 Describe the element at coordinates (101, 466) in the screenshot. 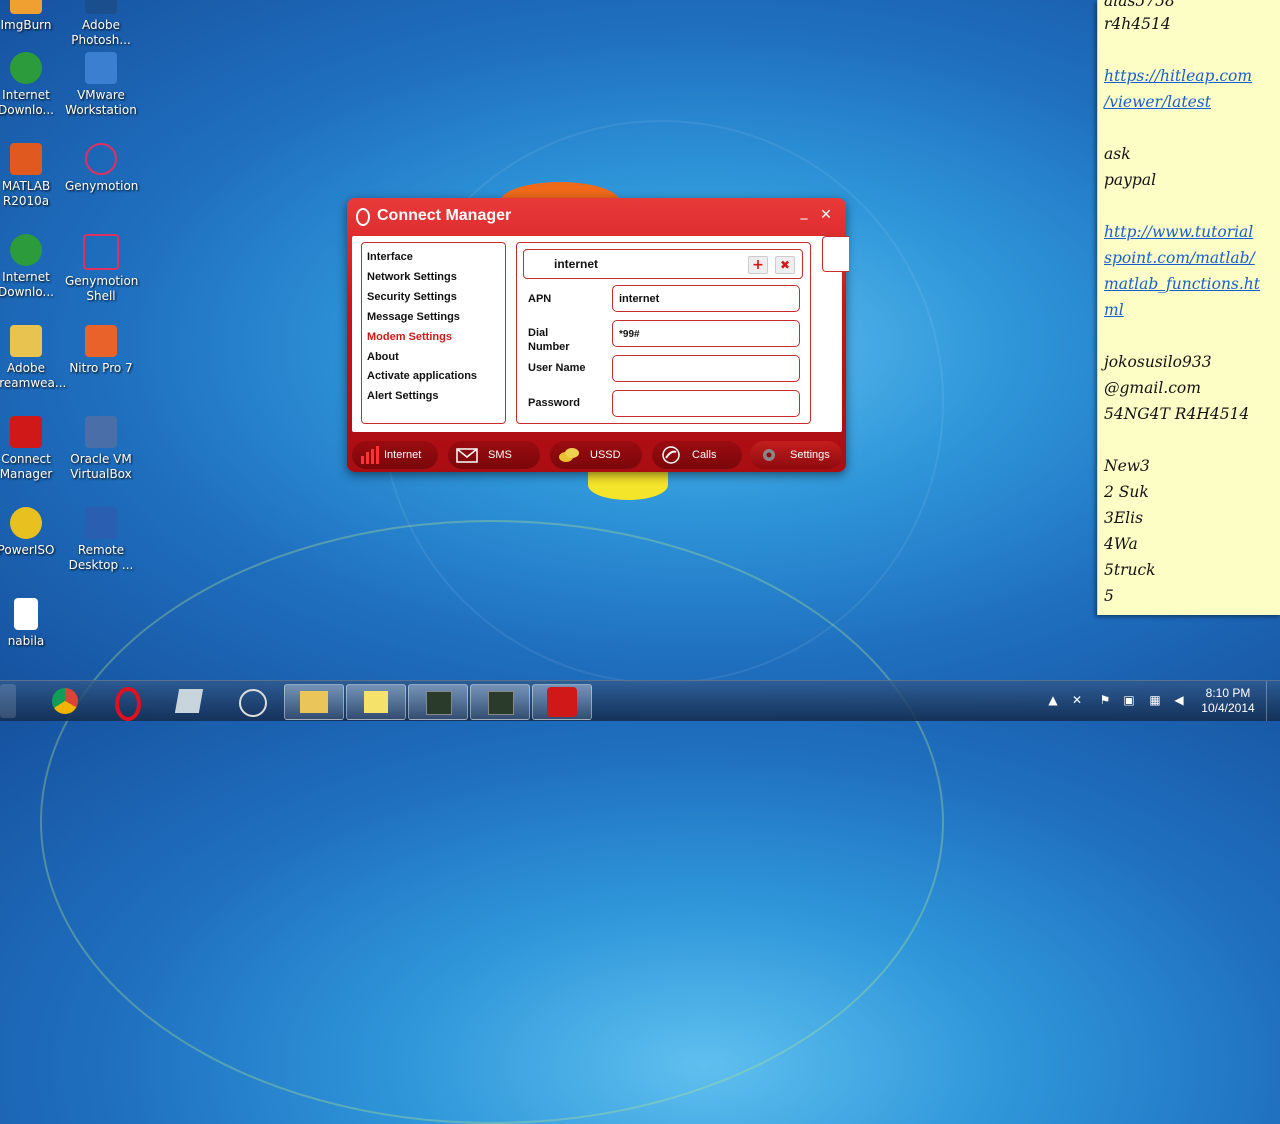

I see `desktop-icon-label: Oracle VM VirtualBox` at that location.